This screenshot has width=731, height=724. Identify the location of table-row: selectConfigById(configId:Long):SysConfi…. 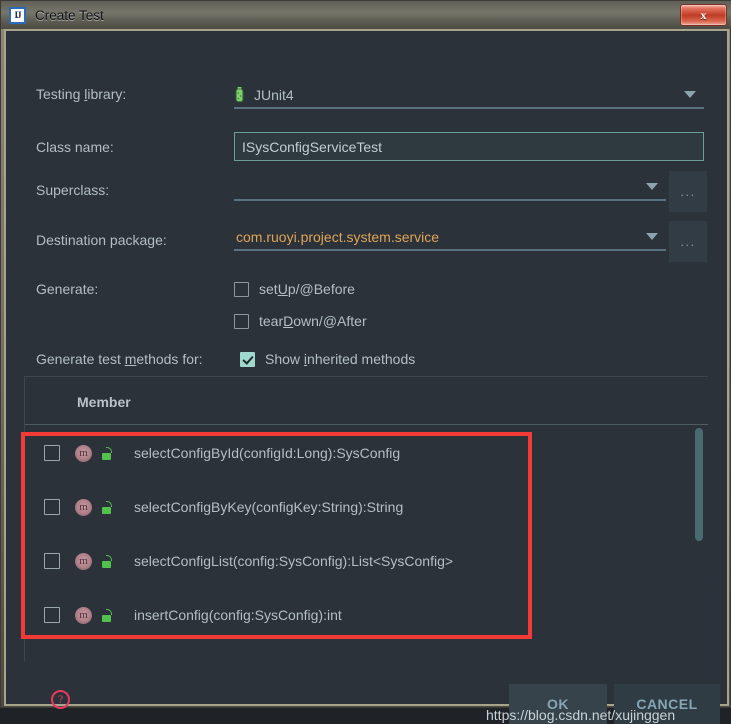
(366, 453).